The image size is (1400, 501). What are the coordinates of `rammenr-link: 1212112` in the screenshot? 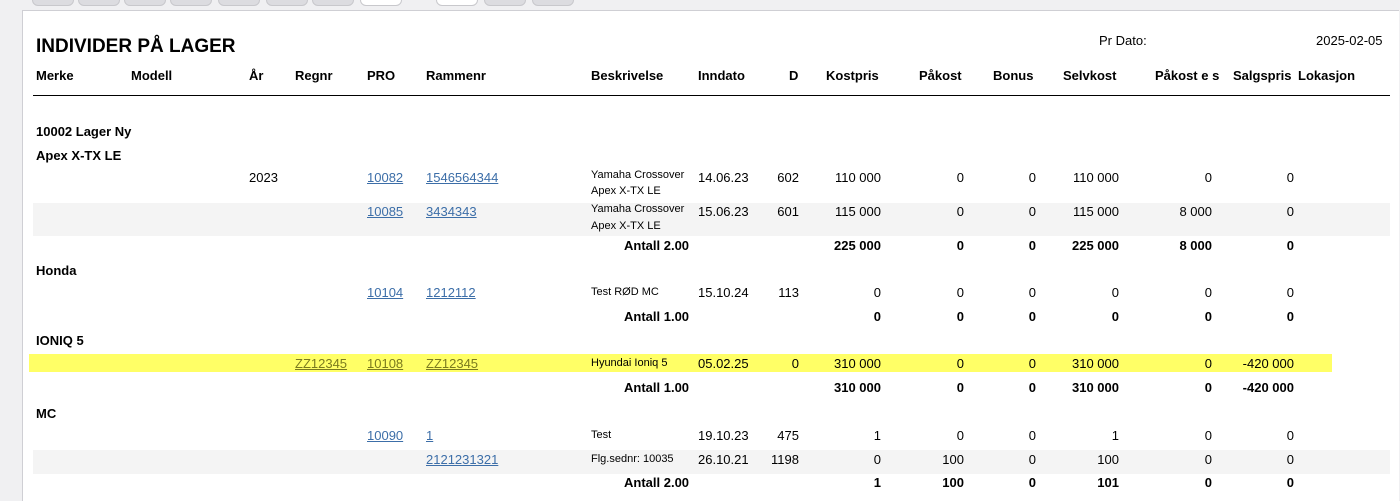 It's located at (451, 292).